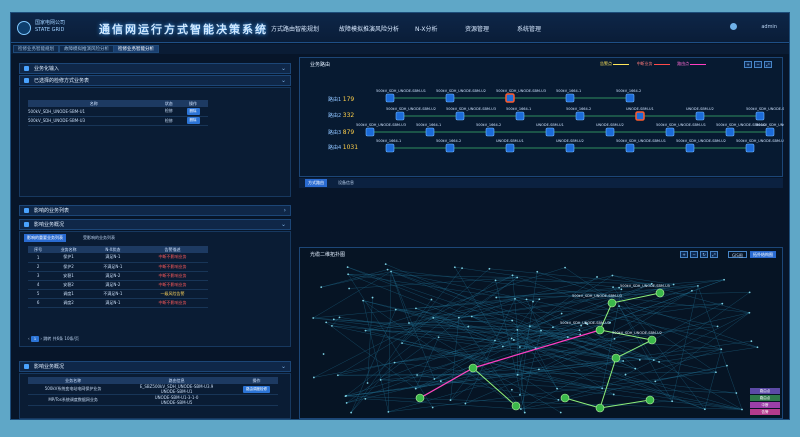 The image size is (800, 437). What do you see at coordinates (316, 183) in the screenshot?
I see `tab-route-mode: 方式路由` at bounding box center [316, 183].